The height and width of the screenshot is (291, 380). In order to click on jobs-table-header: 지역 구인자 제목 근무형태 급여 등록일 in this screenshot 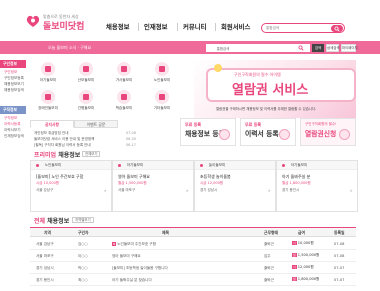, I will do `click(193, 232)`.